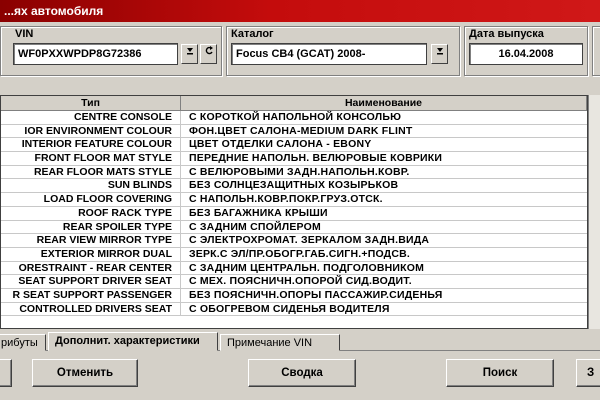  I want to click on table-row: ROOF RACK TYPE БЕЗ БАГАЖНИКА КРЫШИ, so click(294, 213).